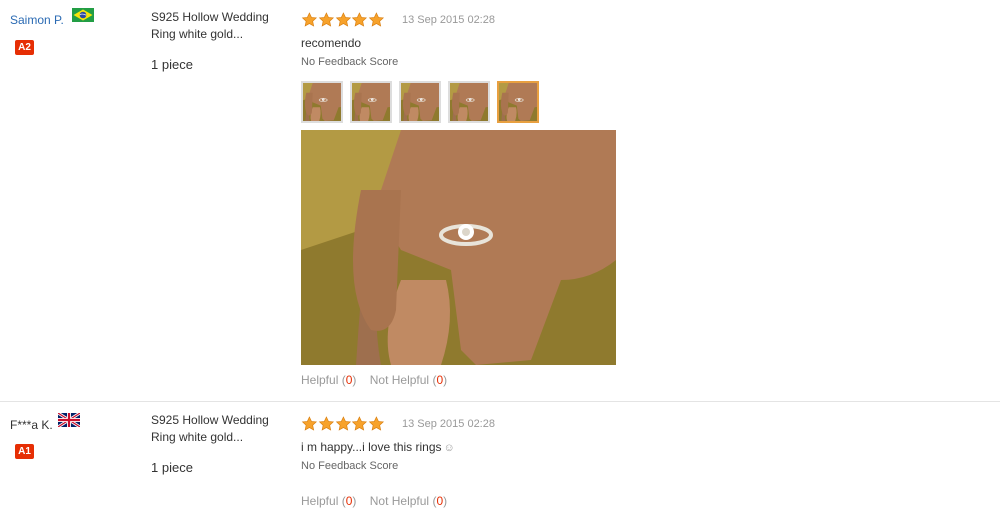 Image resolution: width=1000 pixels, height=516 pixels. I want to click on photo-thumbnail-selected, so click(518, 102).